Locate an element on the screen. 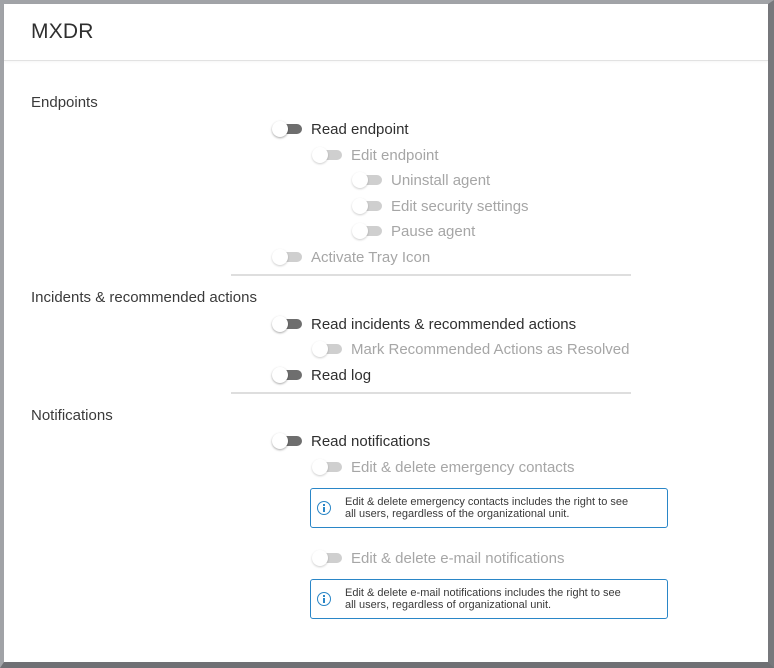 This screenshot has width=774, height=668. permission-label: Read log is located at coordinates (341, 375).